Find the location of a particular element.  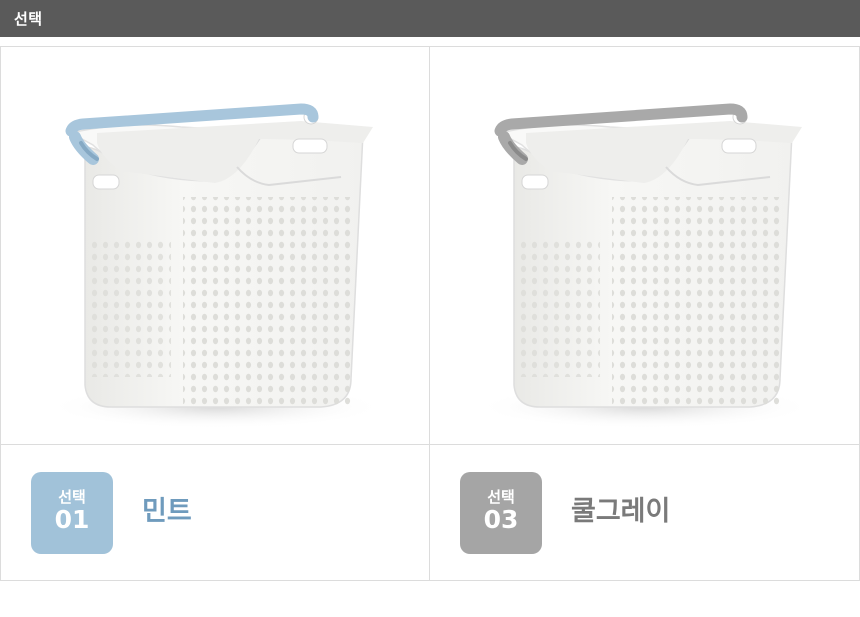

option-label-03: 선택 03 쿨그레이 is located at coordinates (644, 512).